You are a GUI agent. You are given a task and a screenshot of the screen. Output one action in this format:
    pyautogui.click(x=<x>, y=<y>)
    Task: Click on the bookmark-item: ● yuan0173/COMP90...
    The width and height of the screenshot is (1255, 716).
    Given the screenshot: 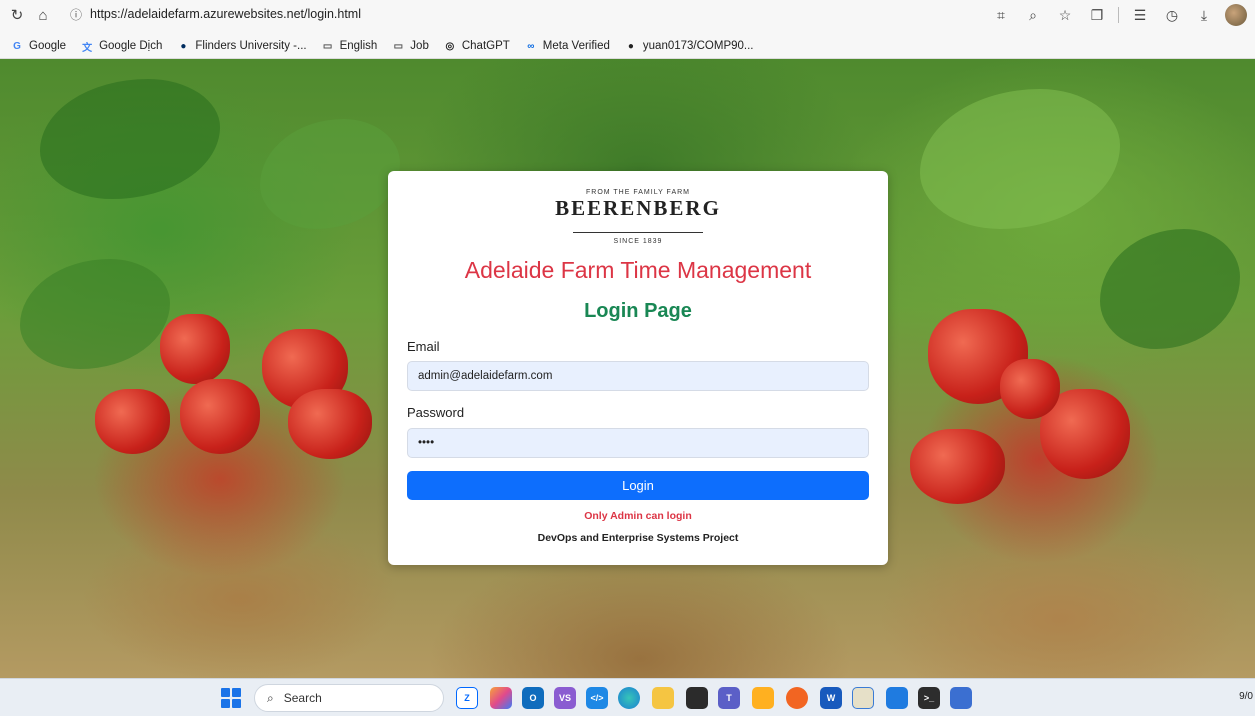 What is the action you would take?
    pyautogui.click(x=689, y=46)
    